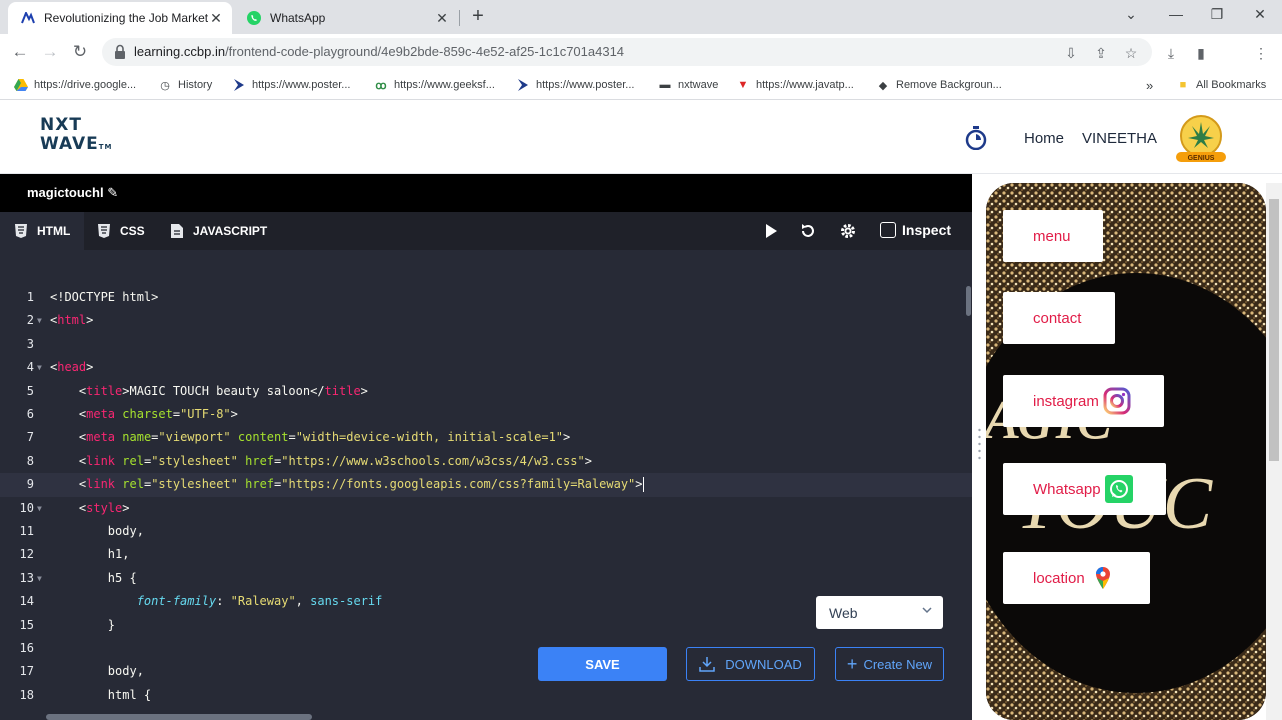  What do you see at coordinates (120, 51) in the screenshot?
I see `lock-icon` at bounding box center [120, 51].